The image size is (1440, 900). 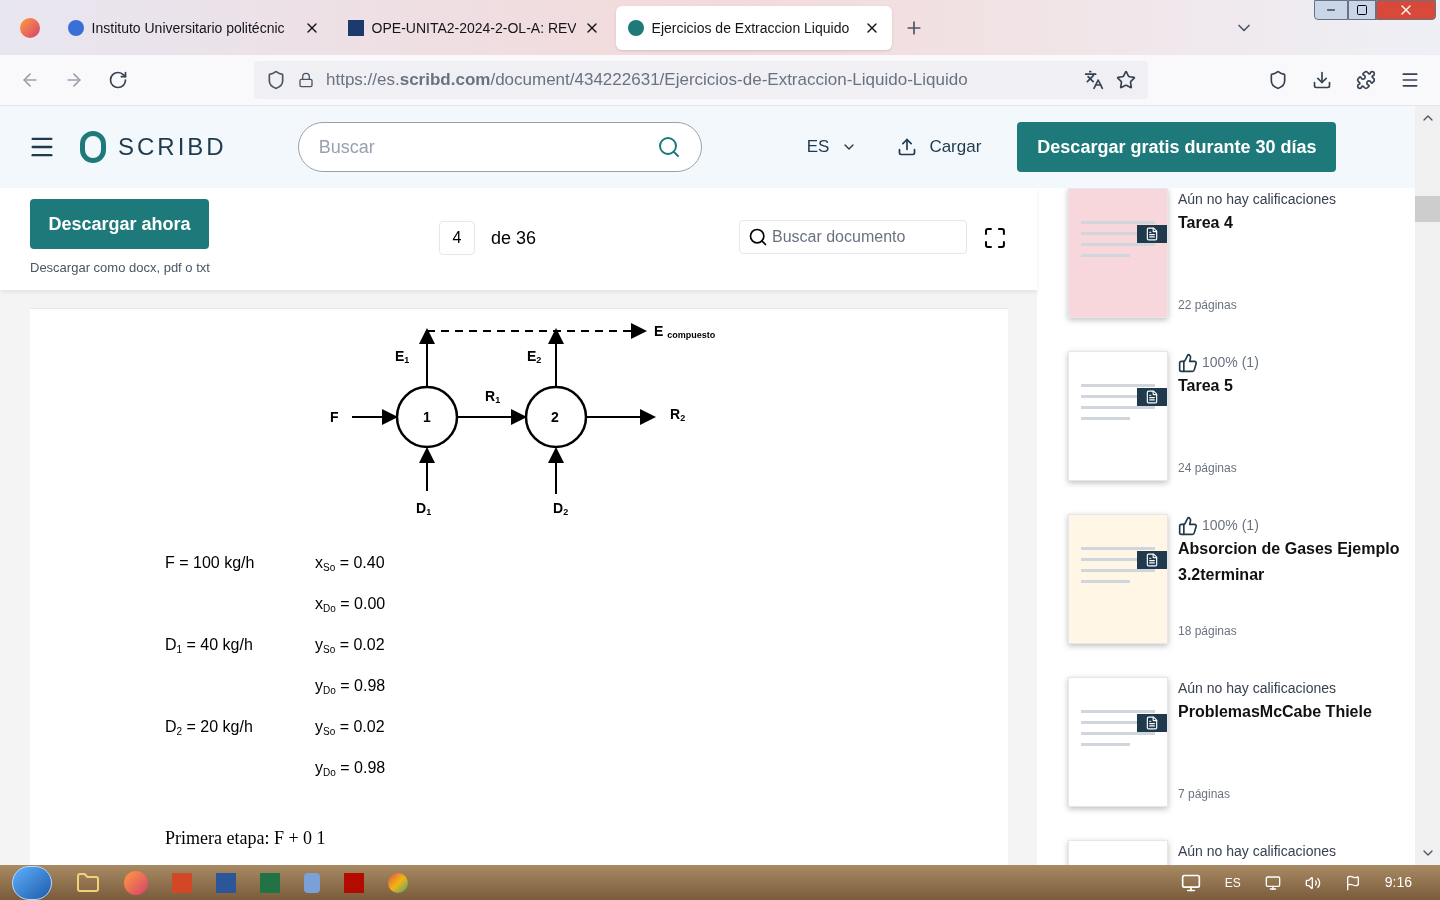 I want to click on document-title: Absorcion de Gases Ejemplo 3.2terminar, so click(x=1293, y=562).